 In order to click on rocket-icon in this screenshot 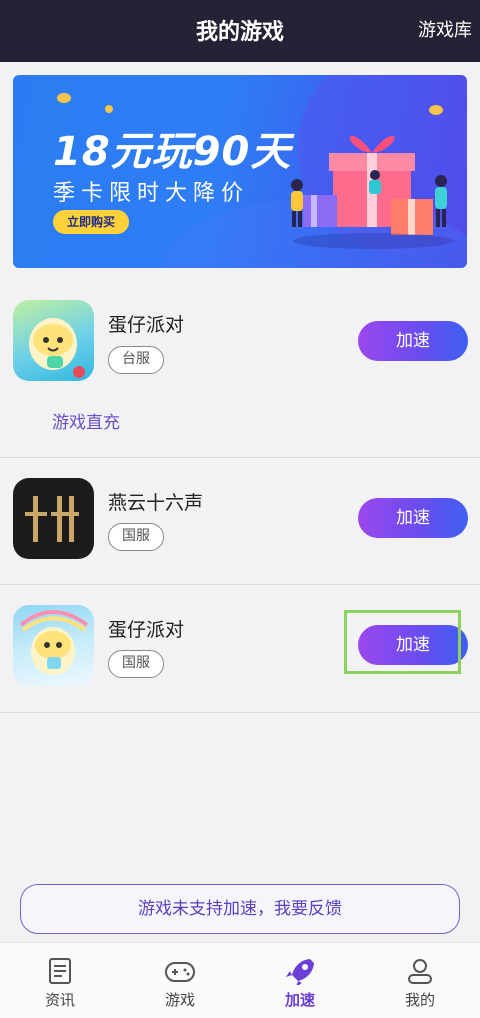, I will do `click(300, 972)`.